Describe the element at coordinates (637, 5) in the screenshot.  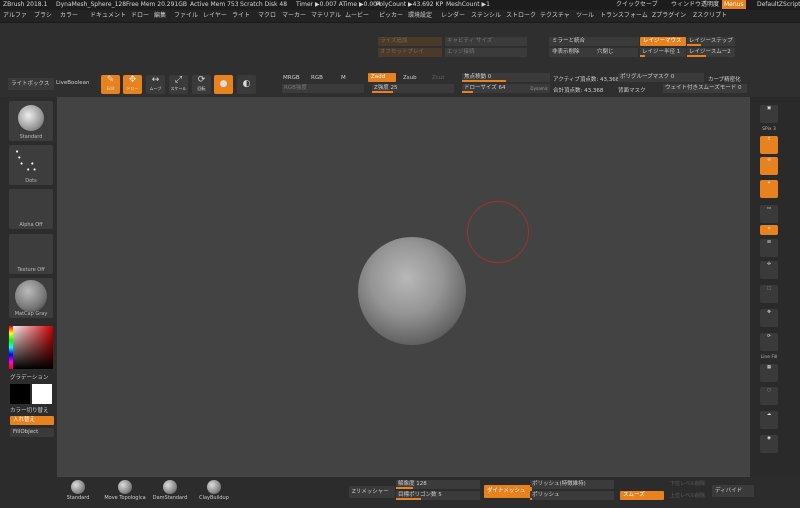
I see `quicksave-button: クイックセーブ` at that location.